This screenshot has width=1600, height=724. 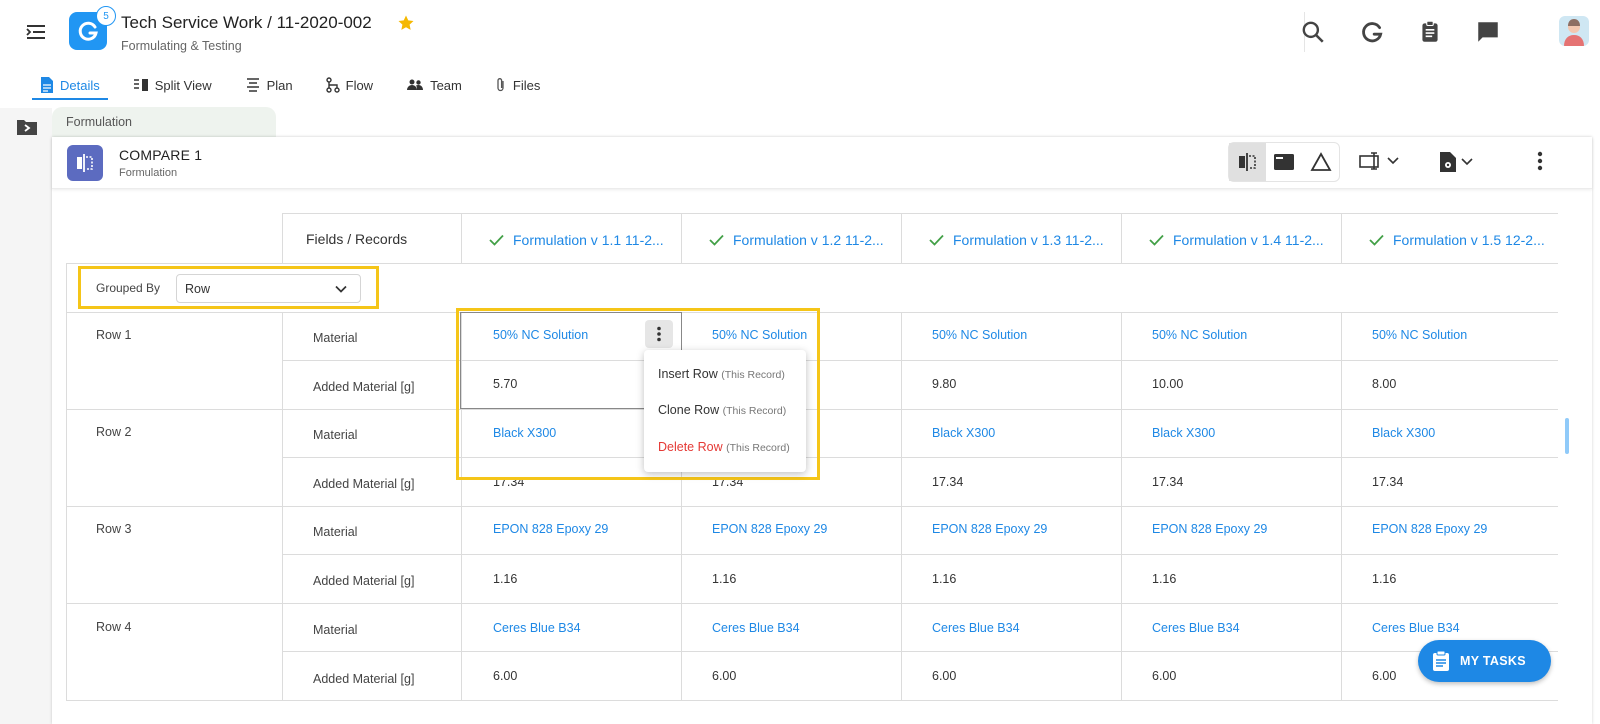 What do you see at coordinates (526, 85) in the screenshot?
I see `tab-label: Files` at bounding box center [526, 85].